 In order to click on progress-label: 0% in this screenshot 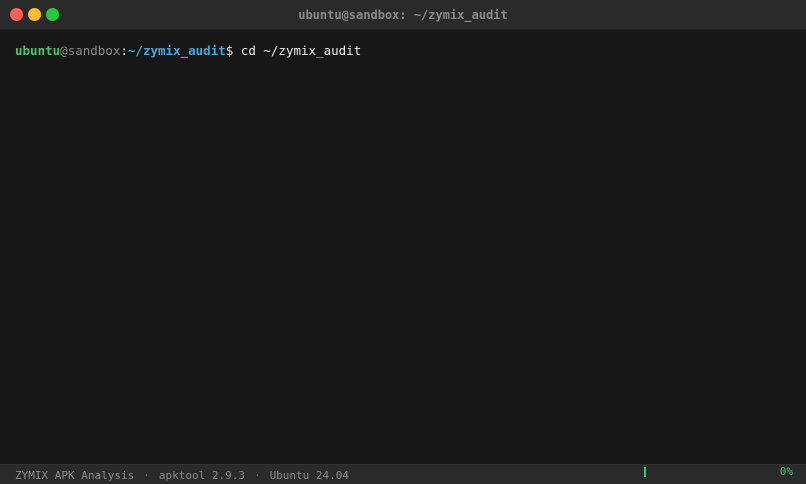, I will do `click(786, 471)`.